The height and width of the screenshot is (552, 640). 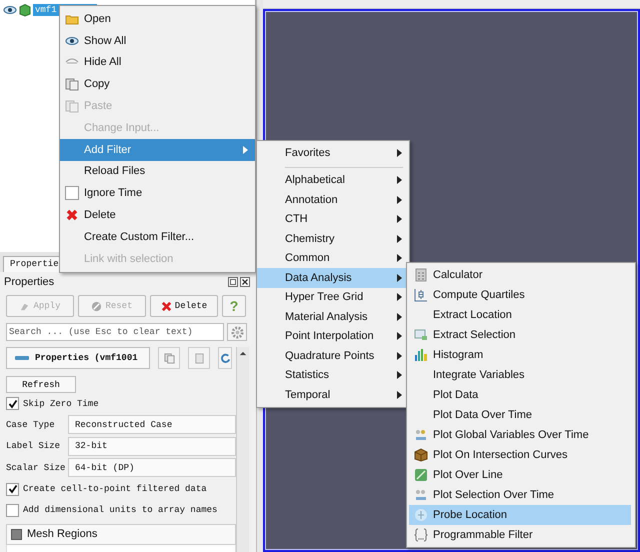 I want to click on menu-item: Probe Location, so click(x=520, y=515).